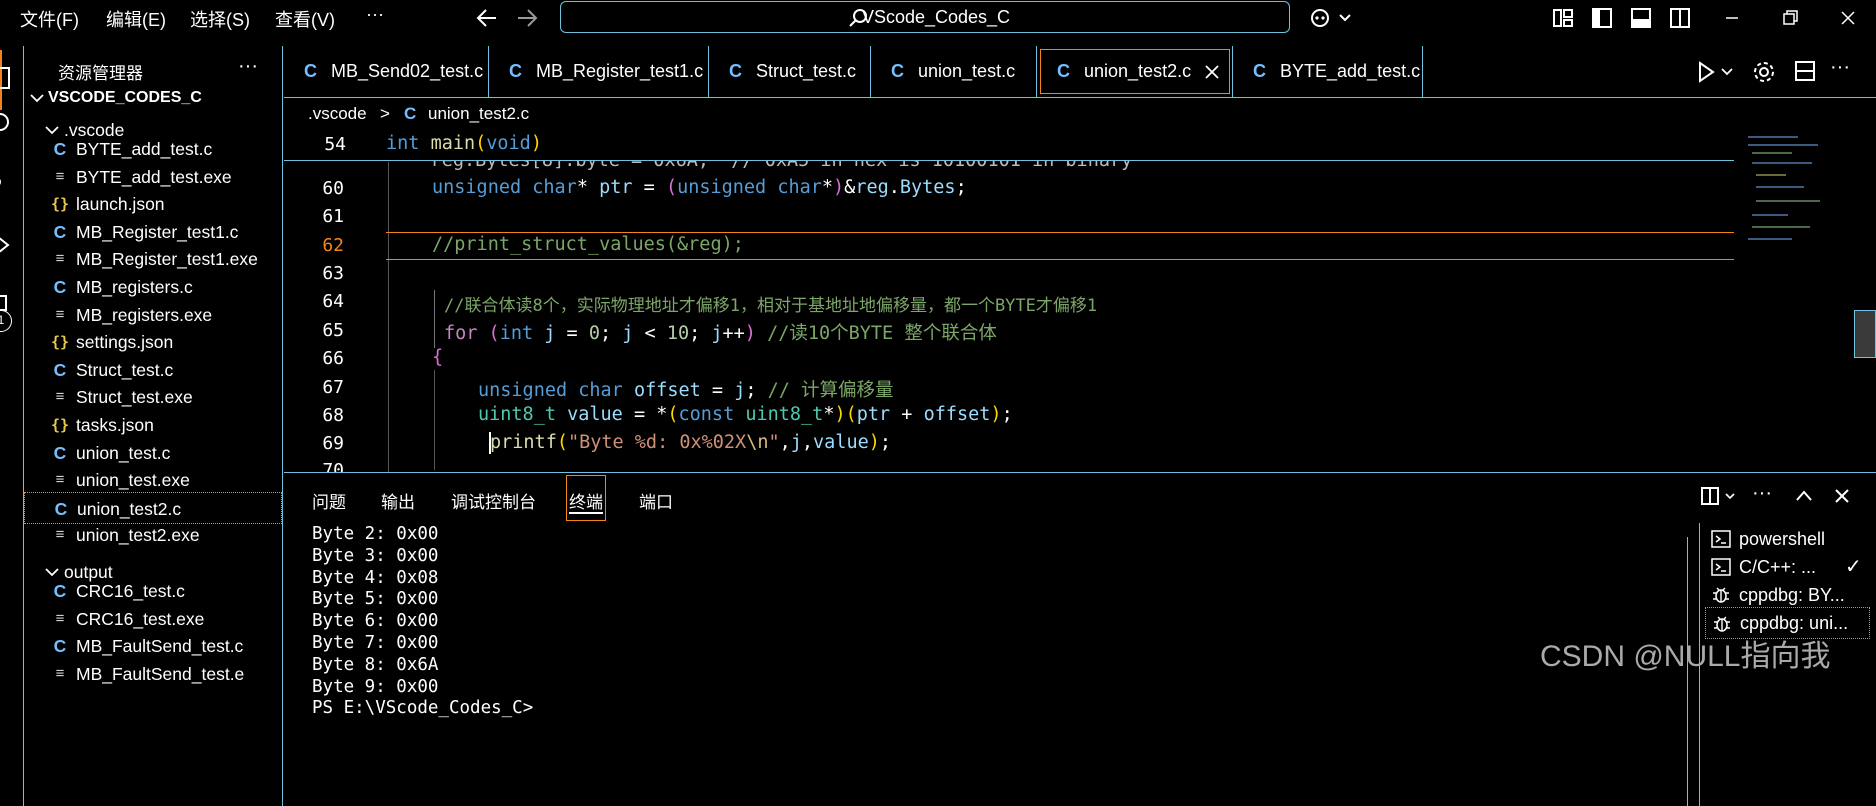 Image resolution: width=1876 pixels, height=806 pixels. What do you see at coordinates (1350, 71) in the screenshot?
I see `editor-tab-label: BYTE_add_test.c` at bounding box center [1350, 71].